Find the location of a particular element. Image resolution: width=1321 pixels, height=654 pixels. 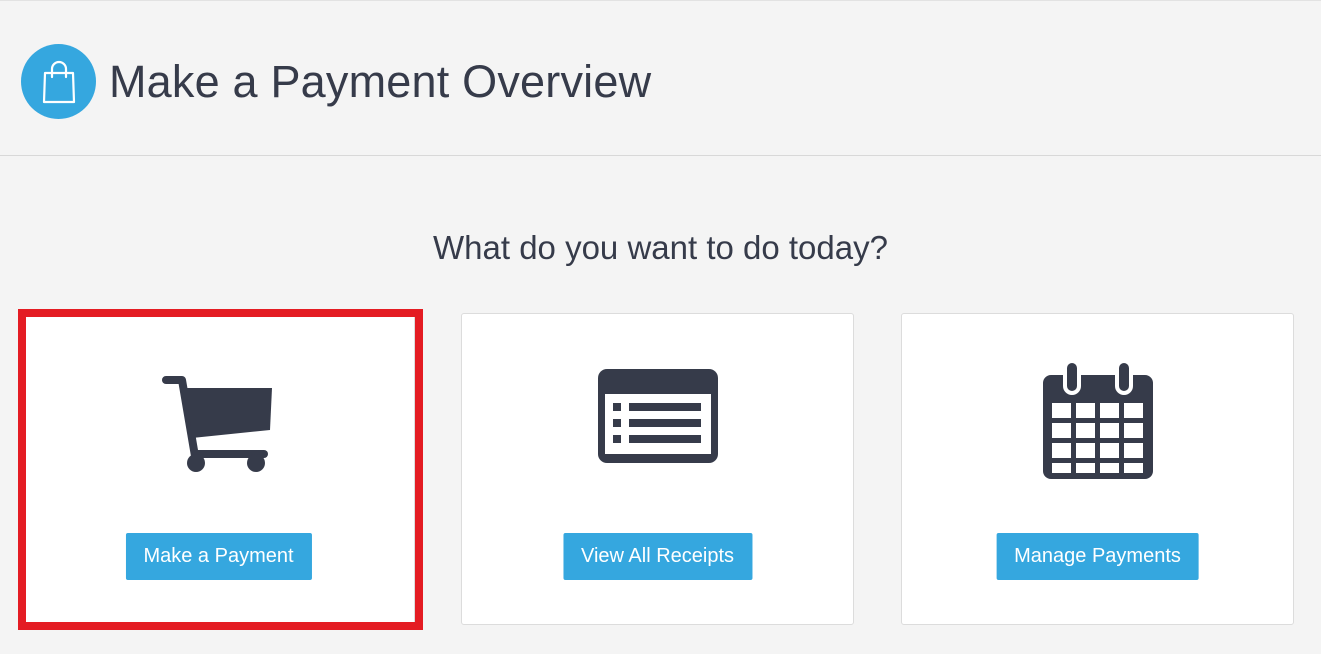

manage-payments-card: Manage Payments is located at coordinates (1097, 469).